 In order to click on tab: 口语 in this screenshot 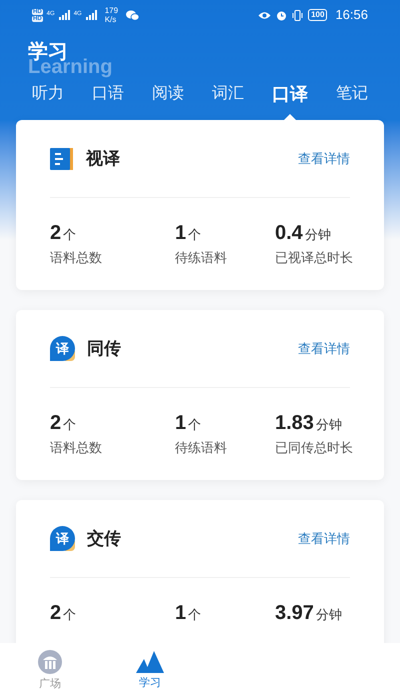, I will do `click(108, 94)`.